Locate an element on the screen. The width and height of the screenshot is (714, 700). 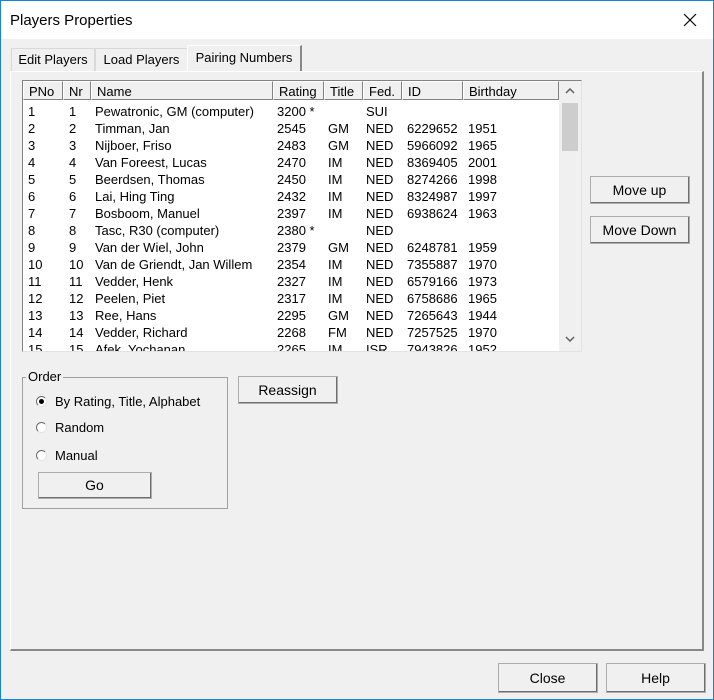
cell-pno: 10 is located at coordinates (35, 264).